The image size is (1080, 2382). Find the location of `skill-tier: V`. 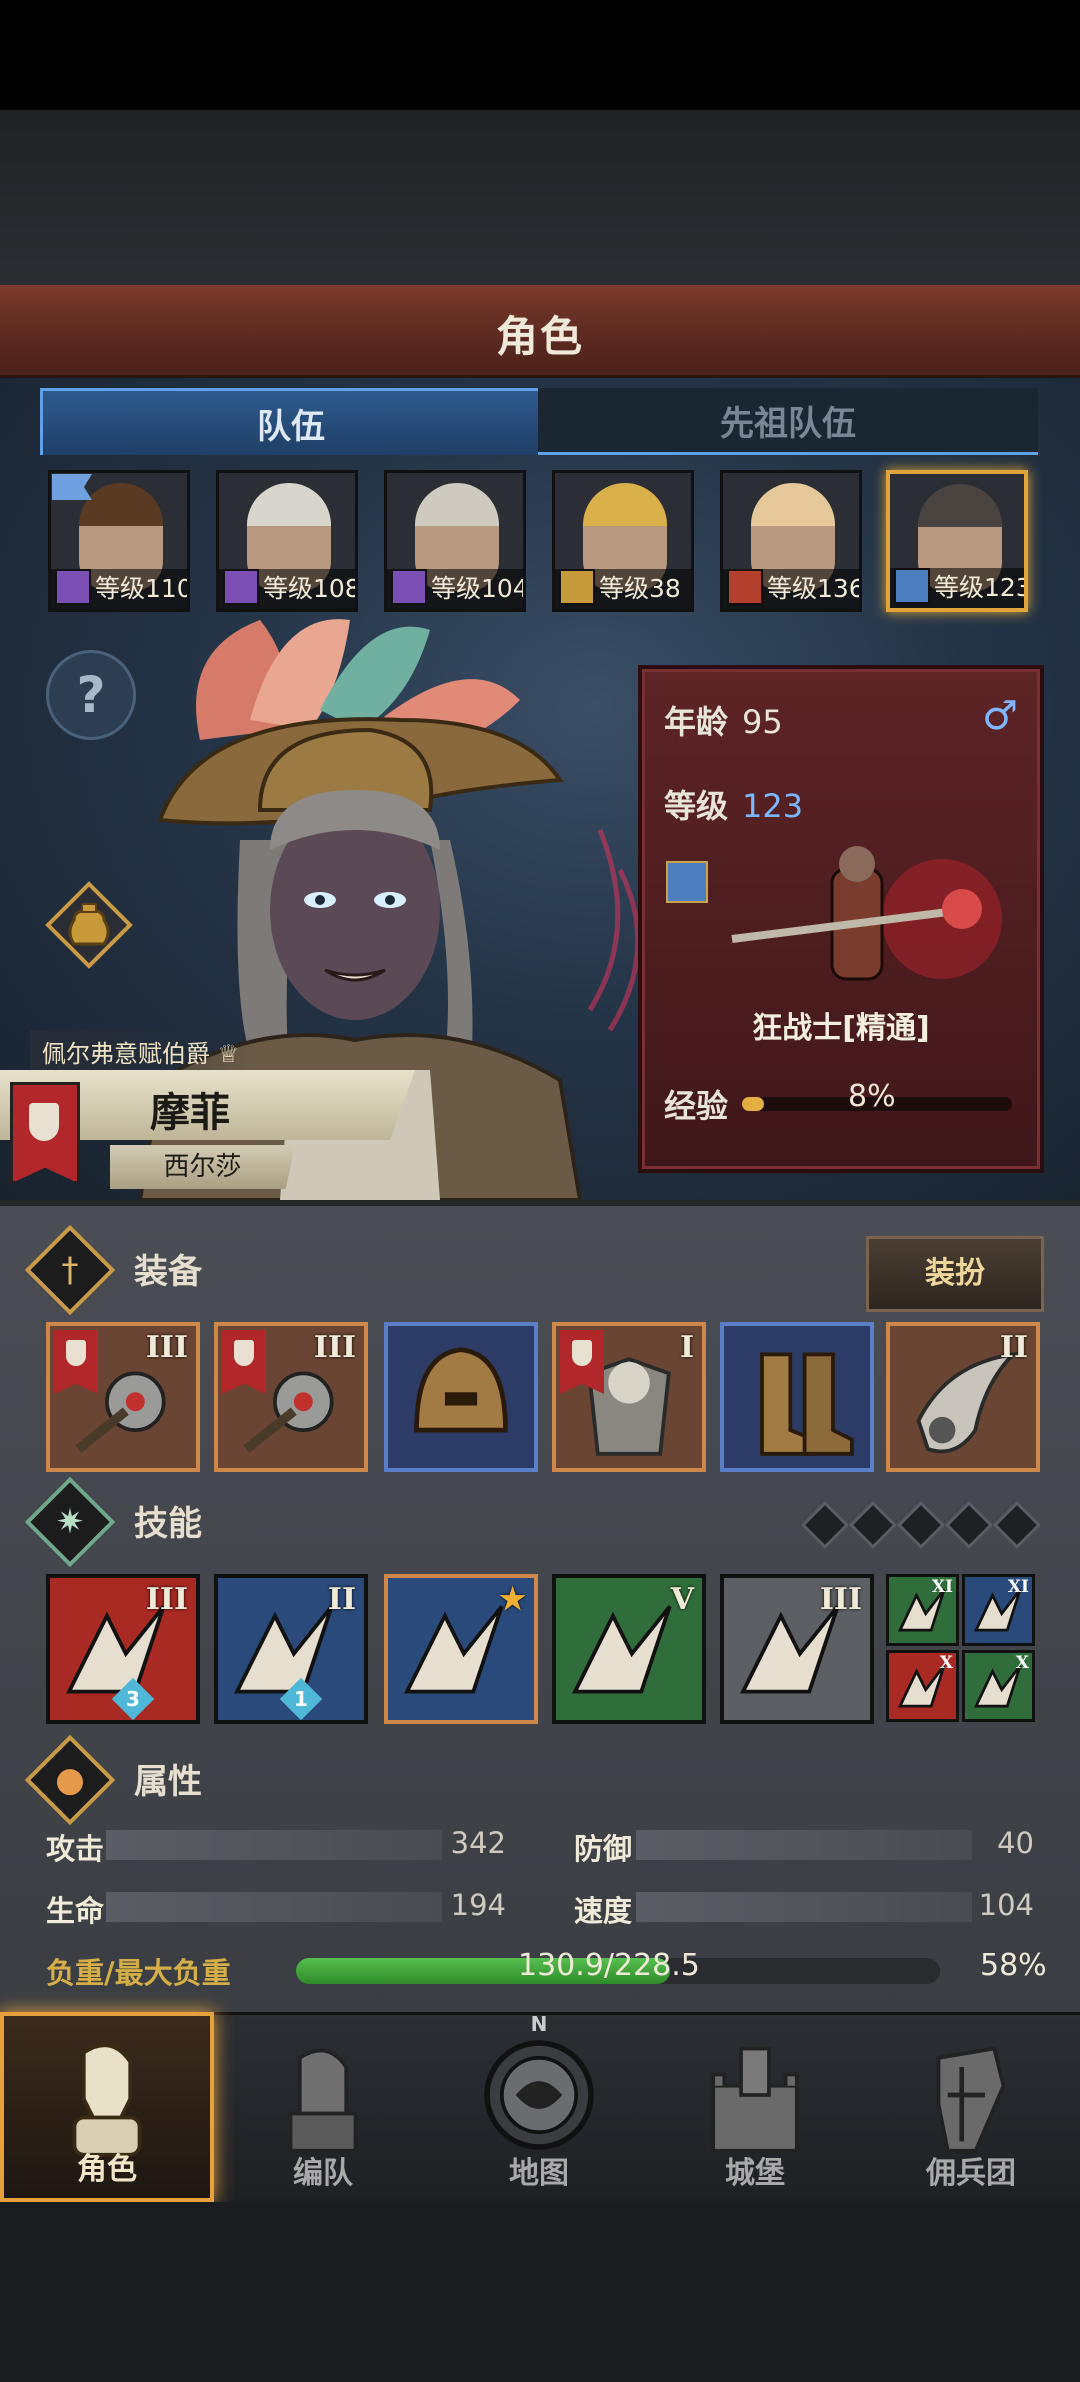

skill-tier: V is located at coordinates (682, 1599).